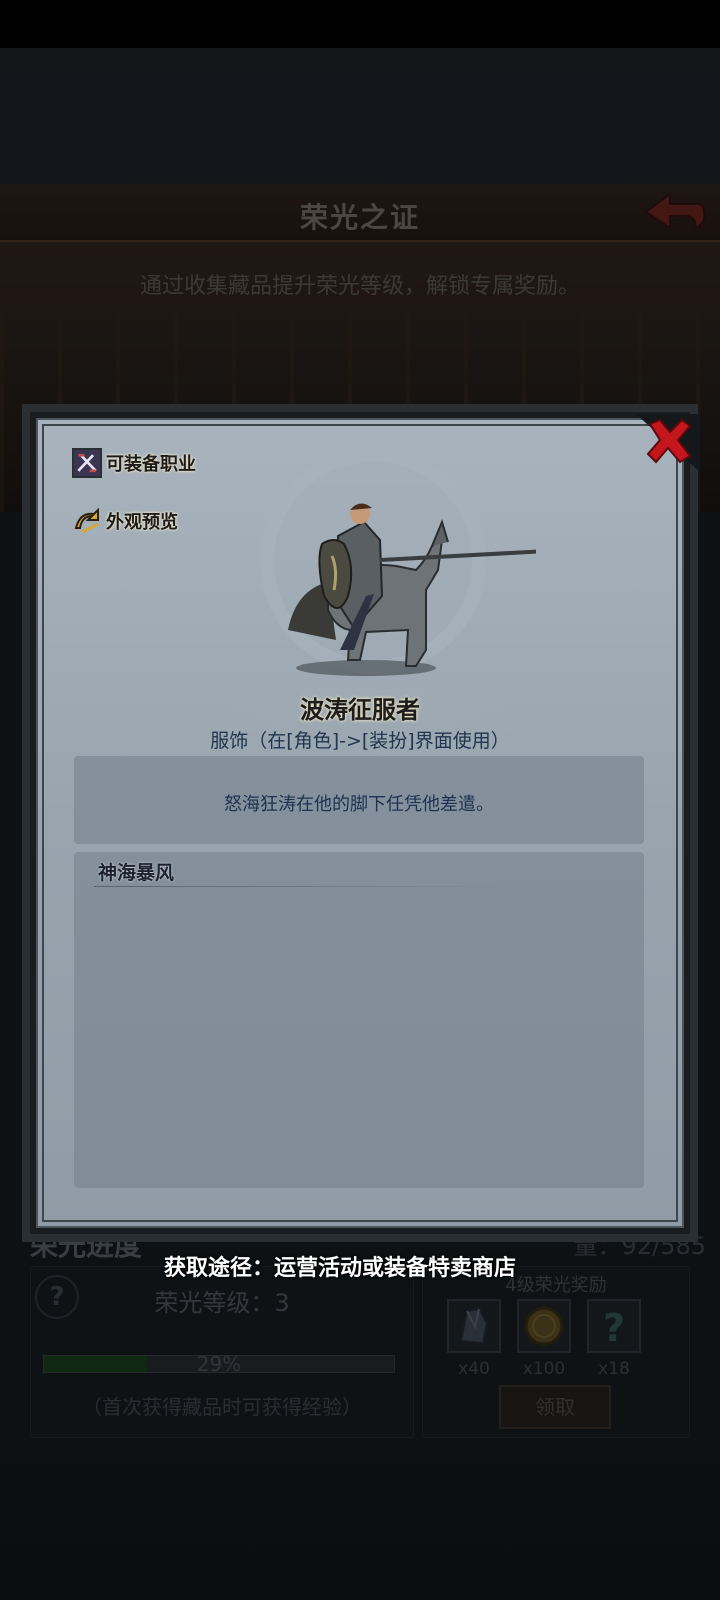  I want to click on appearance-preview-icon, so click(86, 520).